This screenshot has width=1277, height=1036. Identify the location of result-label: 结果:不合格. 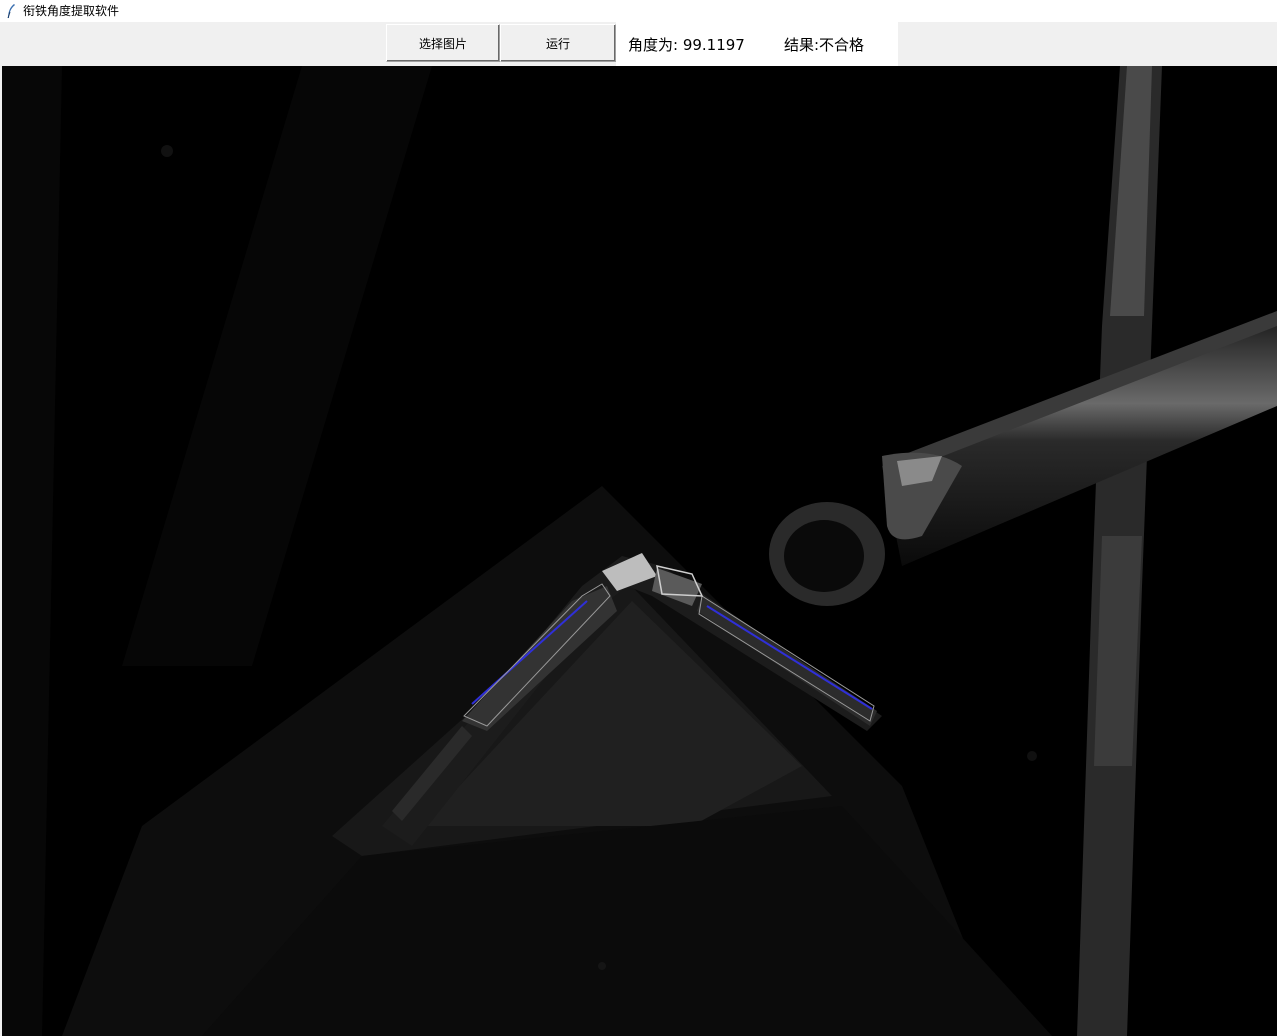
(824, 45).